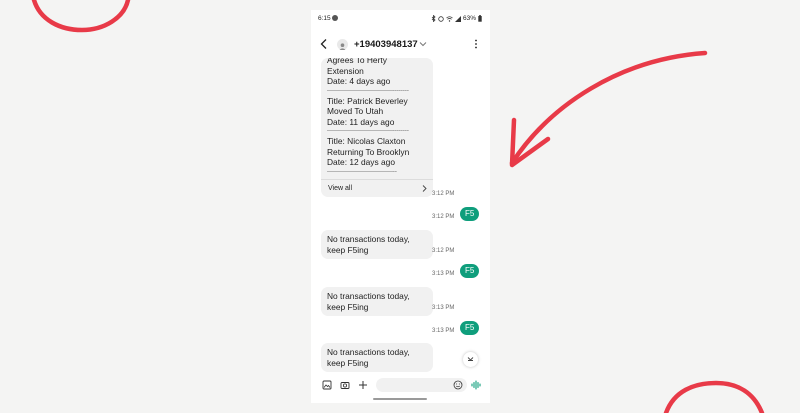 This screenshot has height=413, width=800. I want to click on news-line: Moved To Utah, so click(355, 111).